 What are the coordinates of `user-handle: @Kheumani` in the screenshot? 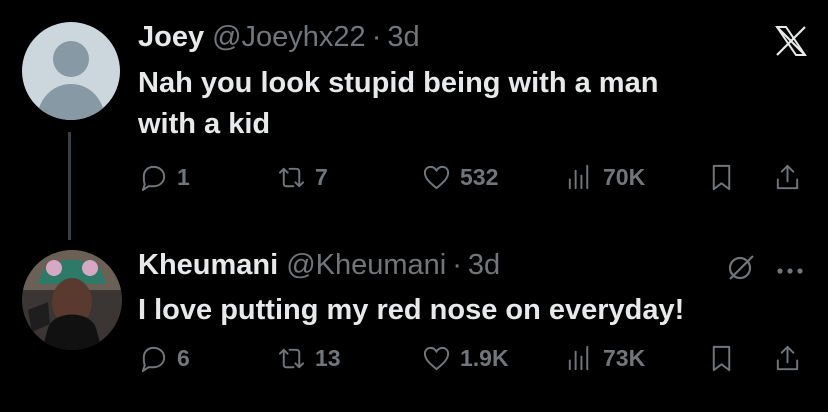 It's located at (366, 265).